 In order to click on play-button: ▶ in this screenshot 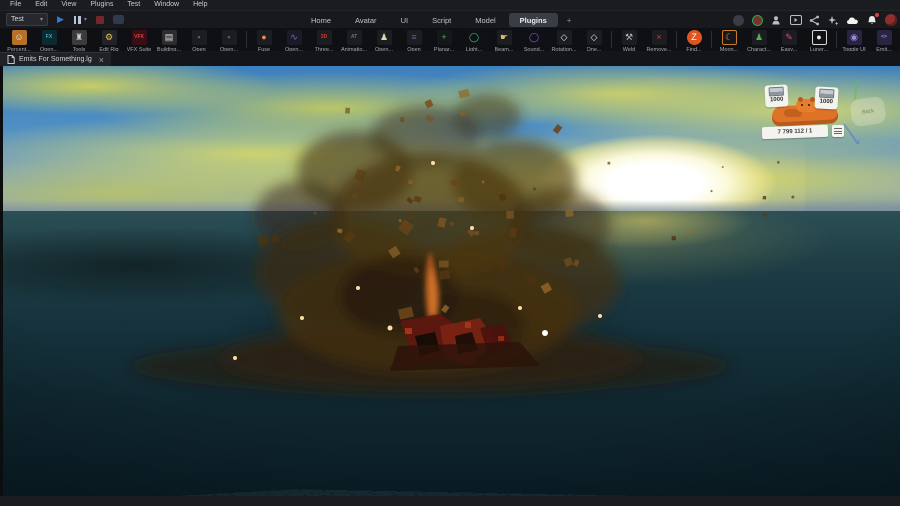, I will do `click(60, 19)`.